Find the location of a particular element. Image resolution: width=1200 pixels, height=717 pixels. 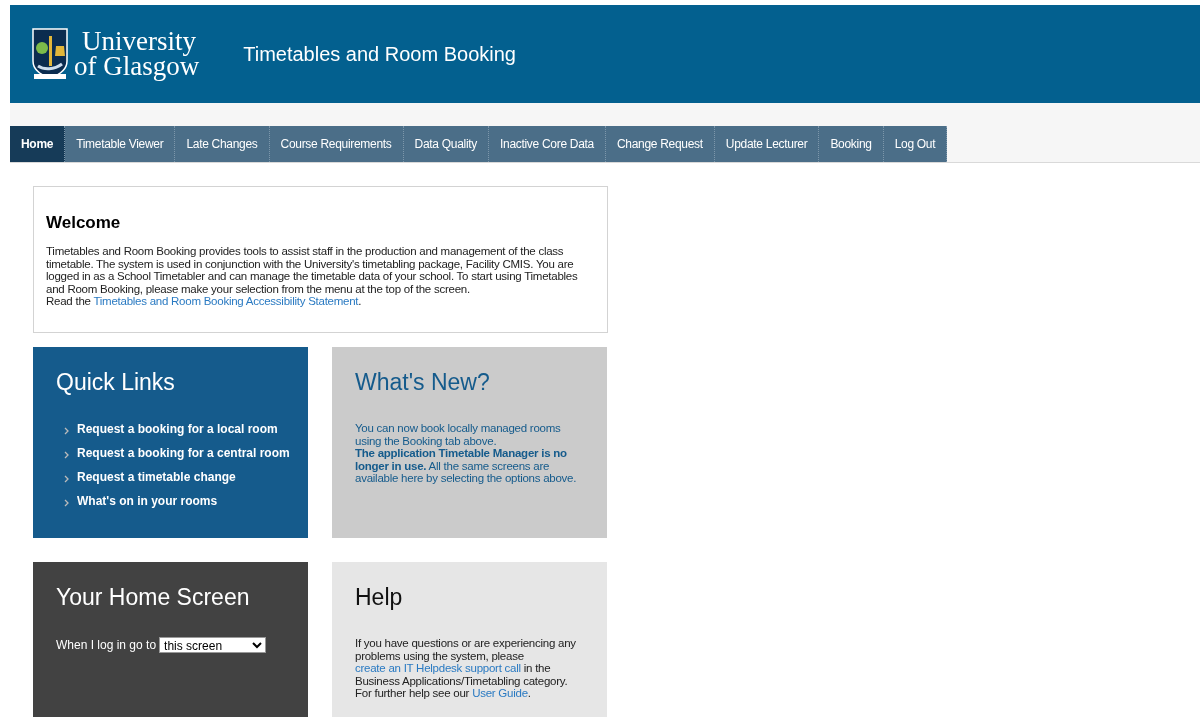

nav-tab: Late Changes is located at coordinates (222, 144).